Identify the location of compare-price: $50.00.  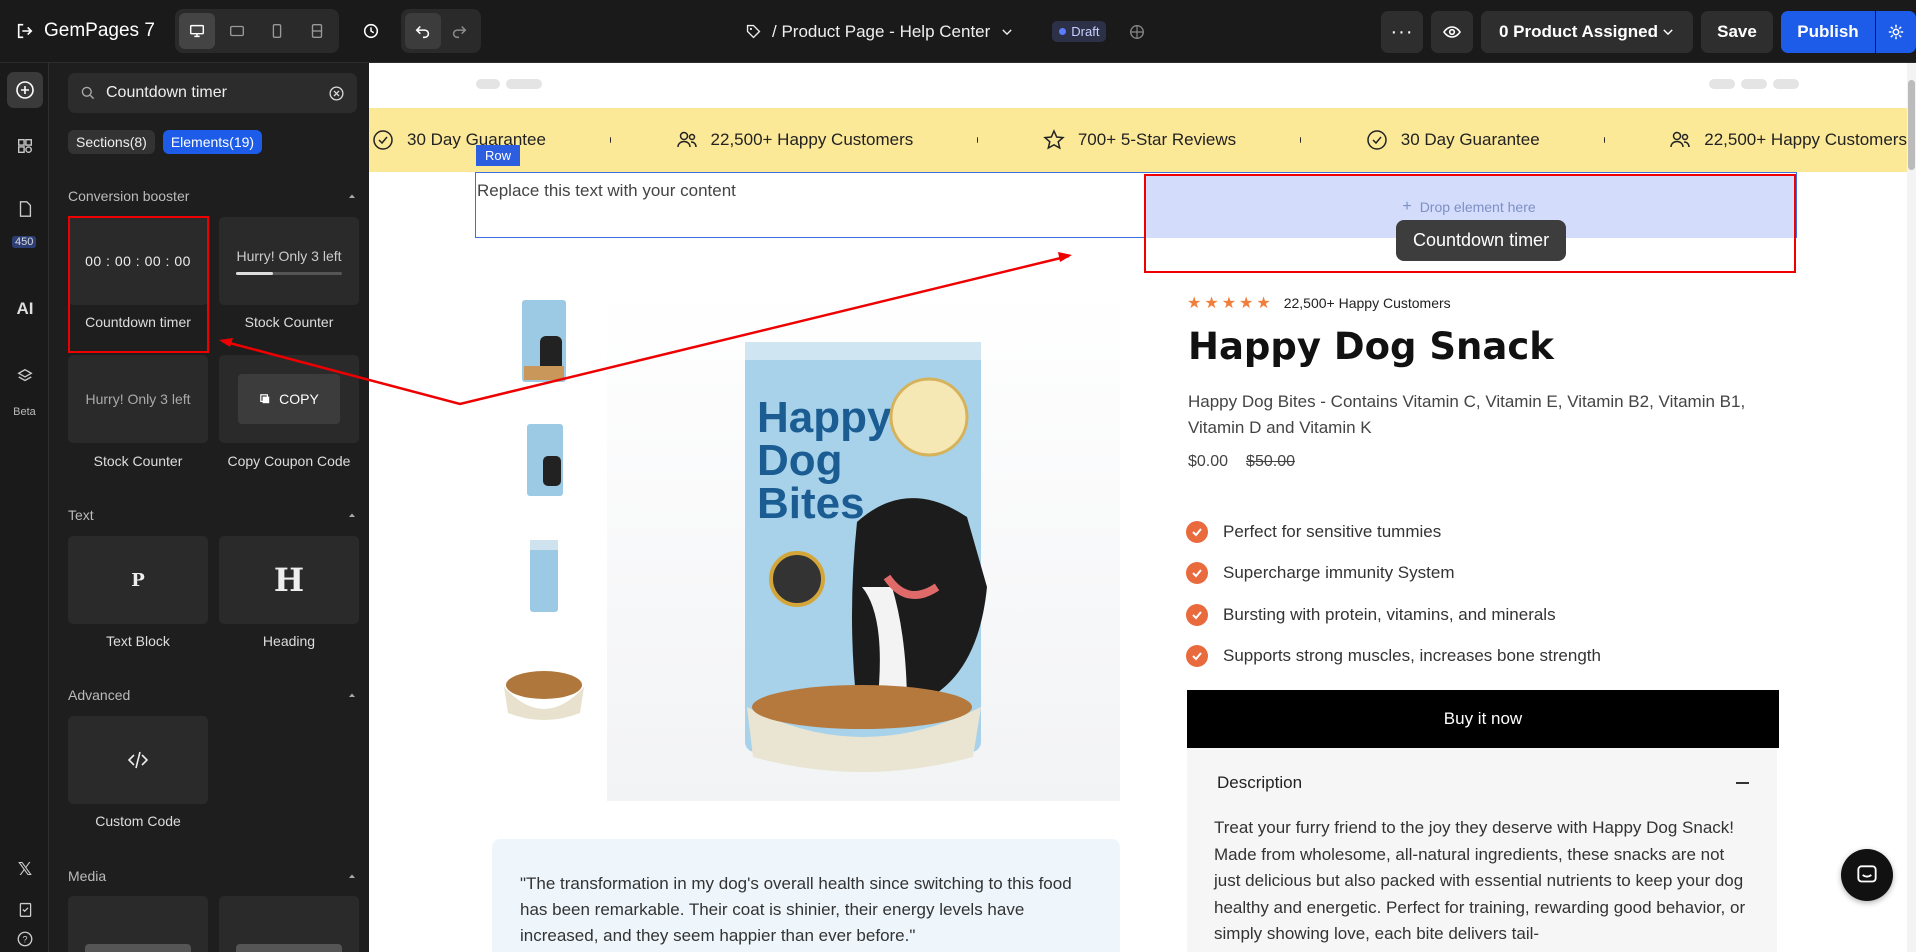
(1270, 461).